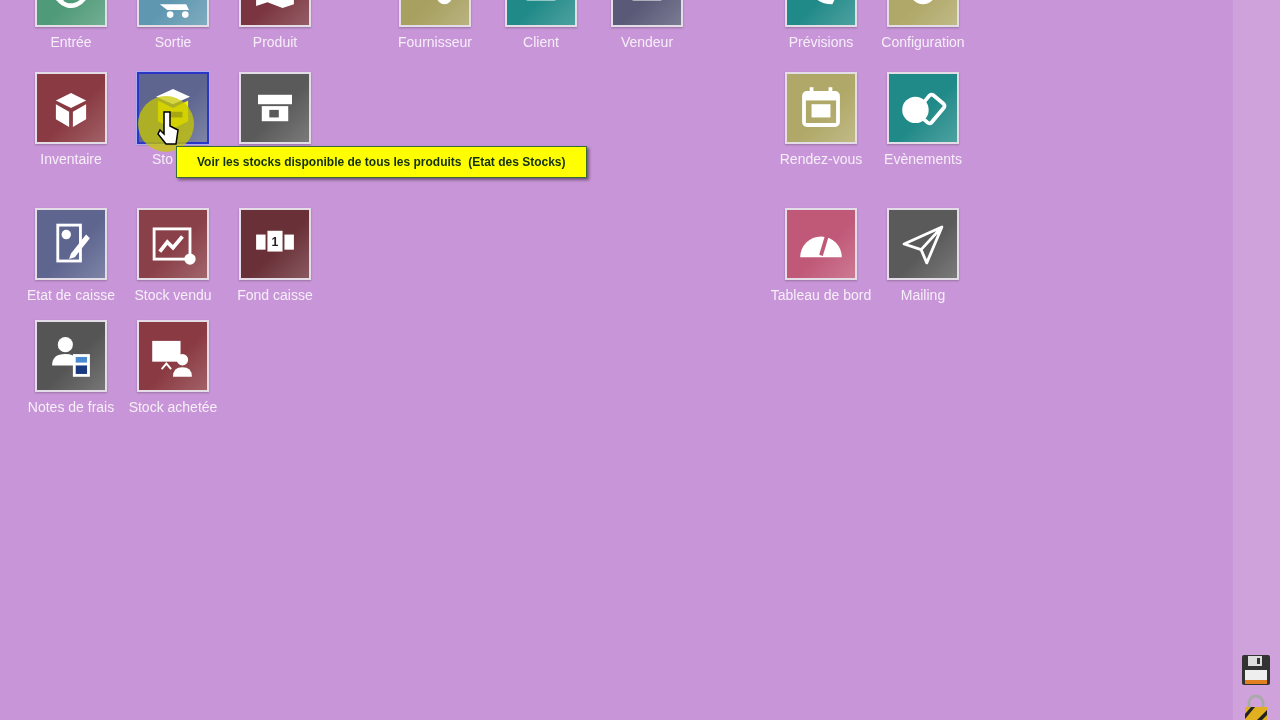 The image size is (1280, 720). What do you see at coordinates (821, 159) in the screenshot?
I see `app-label: Rendez-vous` at bounding box center [821, 159].